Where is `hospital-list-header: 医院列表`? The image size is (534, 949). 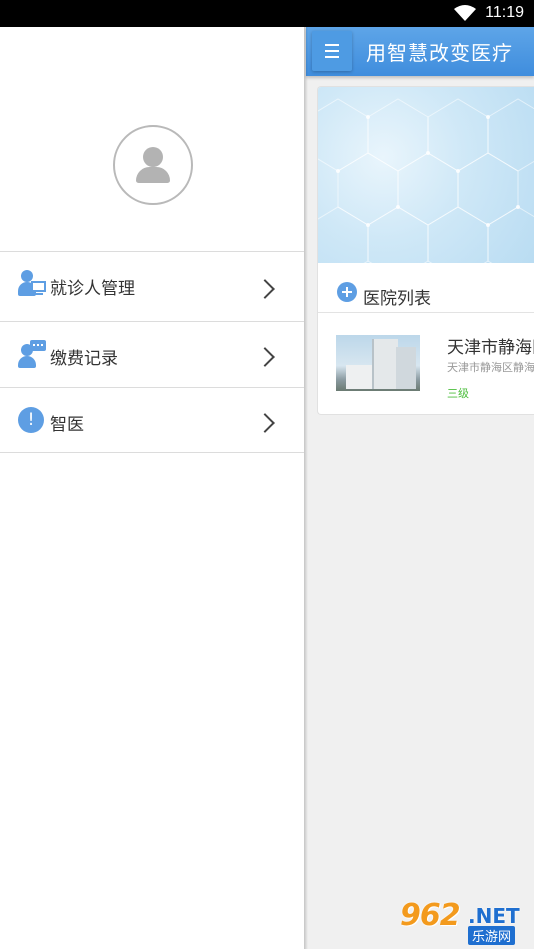
hospital-list-header: 医院列表 is located at coordinates (426, 288).